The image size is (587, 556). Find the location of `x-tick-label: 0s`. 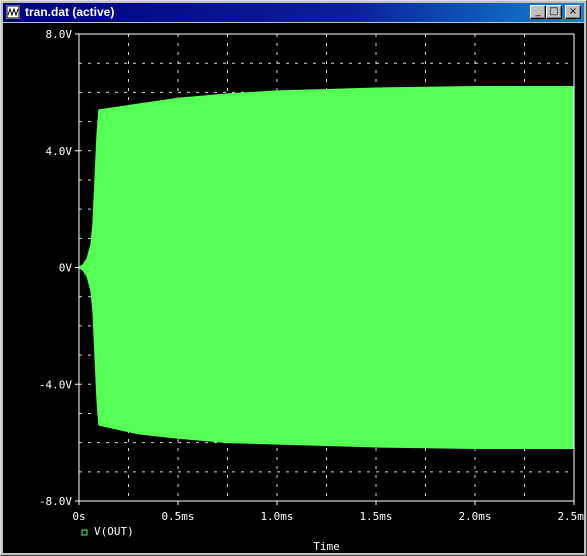

x-tick-label: 0s is located at coordinates (78, 516).